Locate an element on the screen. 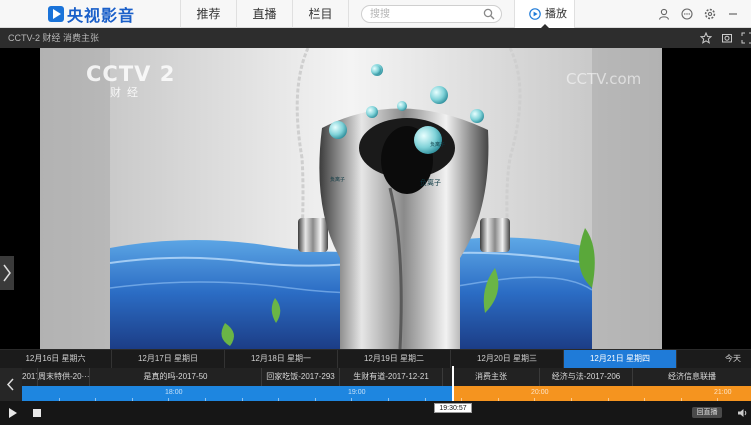  program-item: 经济信息联播 is located at coordinates (692, 377).